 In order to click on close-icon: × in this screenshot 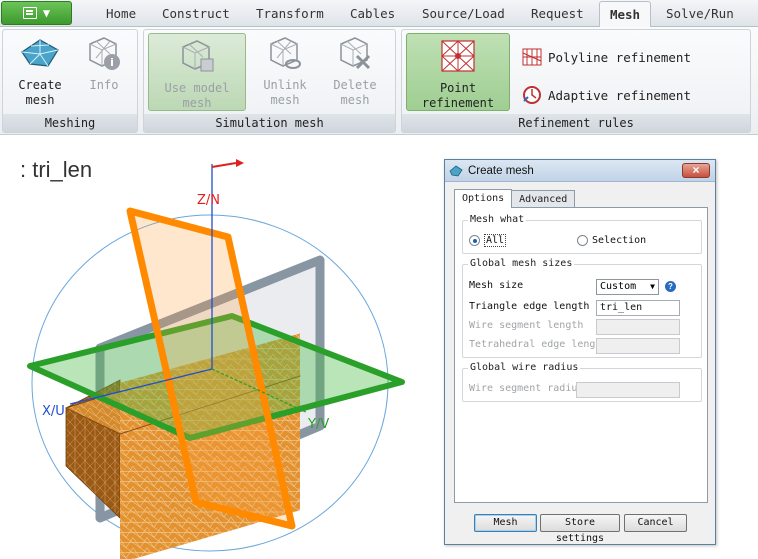, I will do `click(696, 170)`.